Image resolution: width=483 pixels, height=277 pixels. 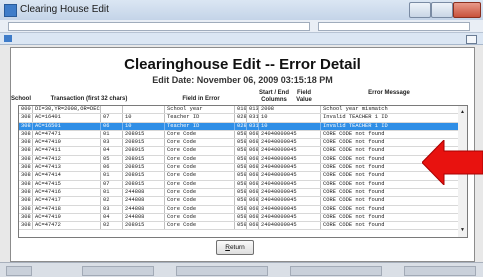 I want to click on cell-field: School year, so click(x=200, y=110).